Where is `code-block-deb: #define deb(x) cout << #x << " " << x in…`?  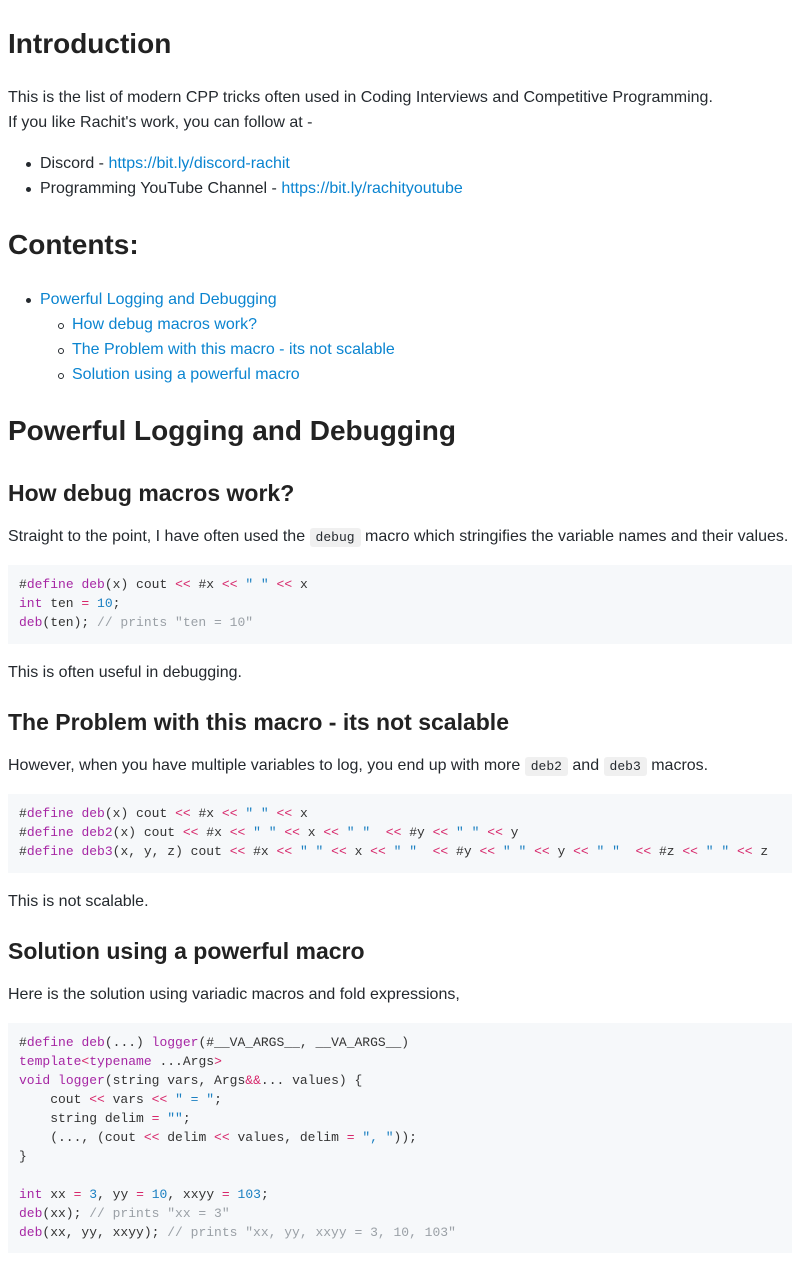
code-block-deb: #define deb(x) cout << #x << " " << x in… is located at coordinates (400, 604).